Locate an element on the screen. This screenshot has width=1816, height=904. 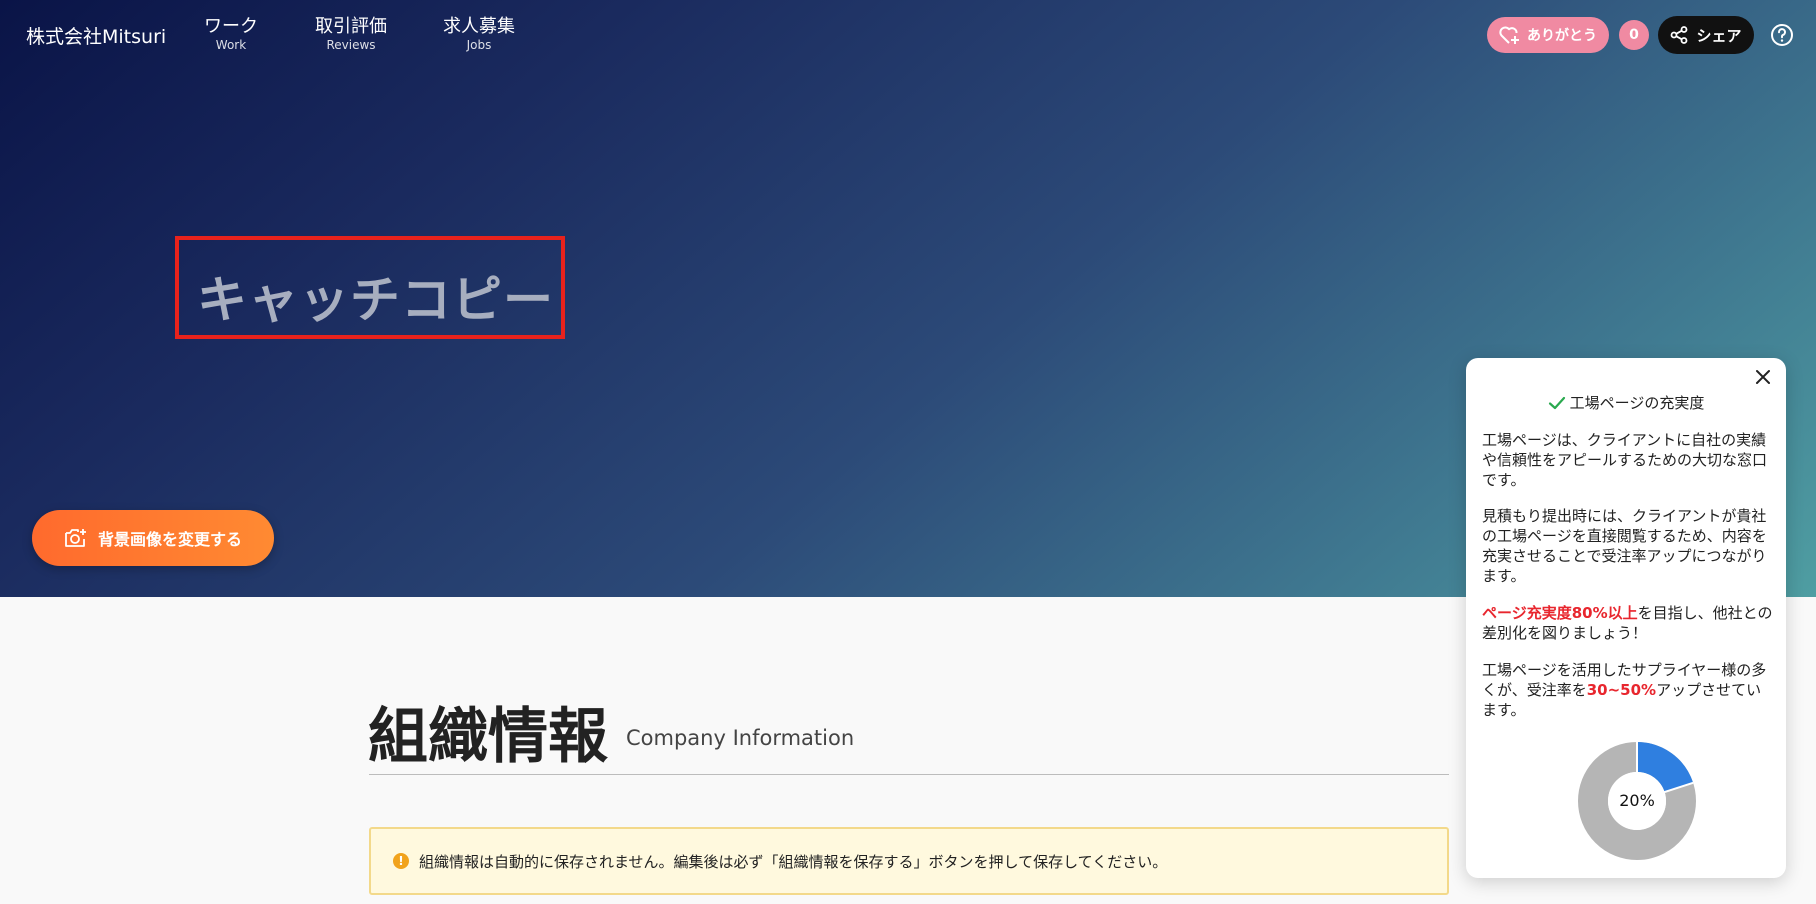
heart-plus-icon is located at coordinates (1509, 35).